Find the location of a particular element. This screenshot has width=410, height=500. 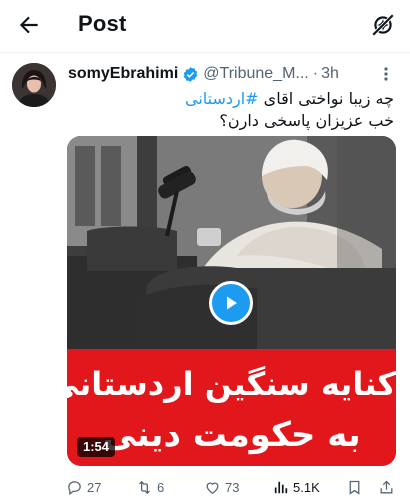

action-bar: 27 6 73 5.1K is located at coordinates (231, 487).